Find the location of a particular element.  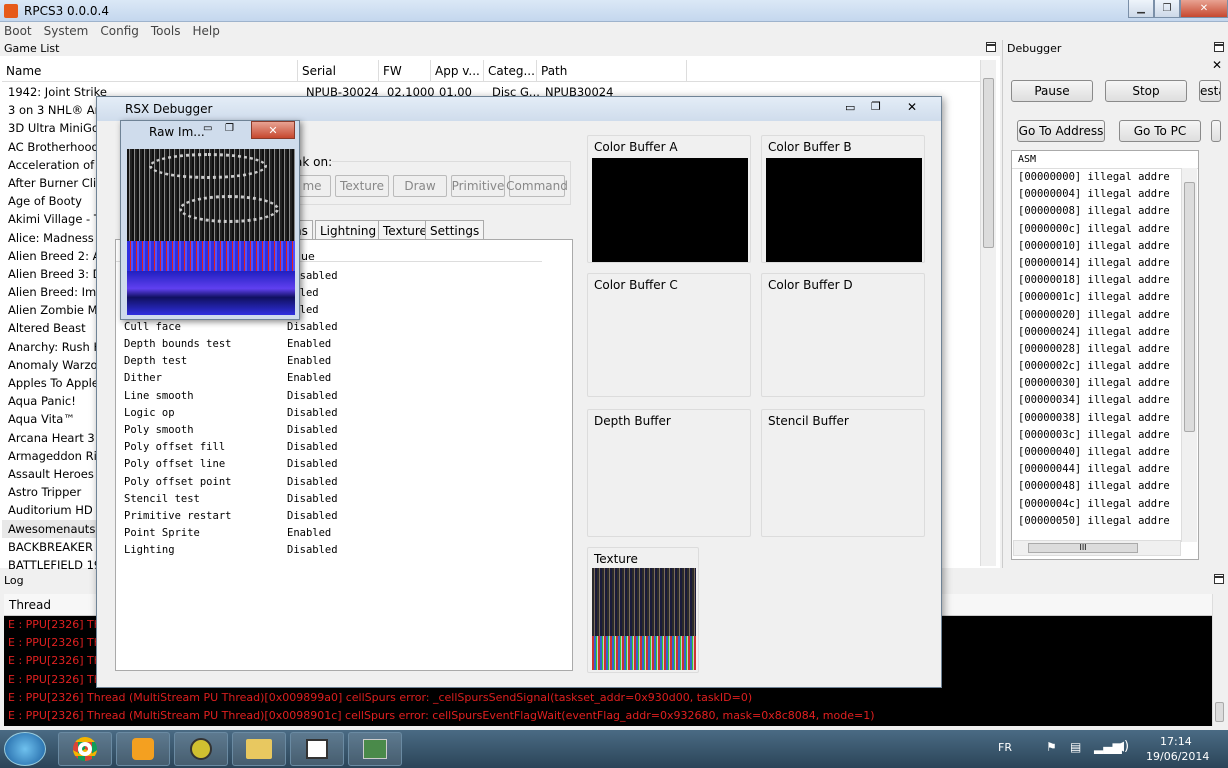

chrome-taskbar-icon is located at coordinates (85, 749).